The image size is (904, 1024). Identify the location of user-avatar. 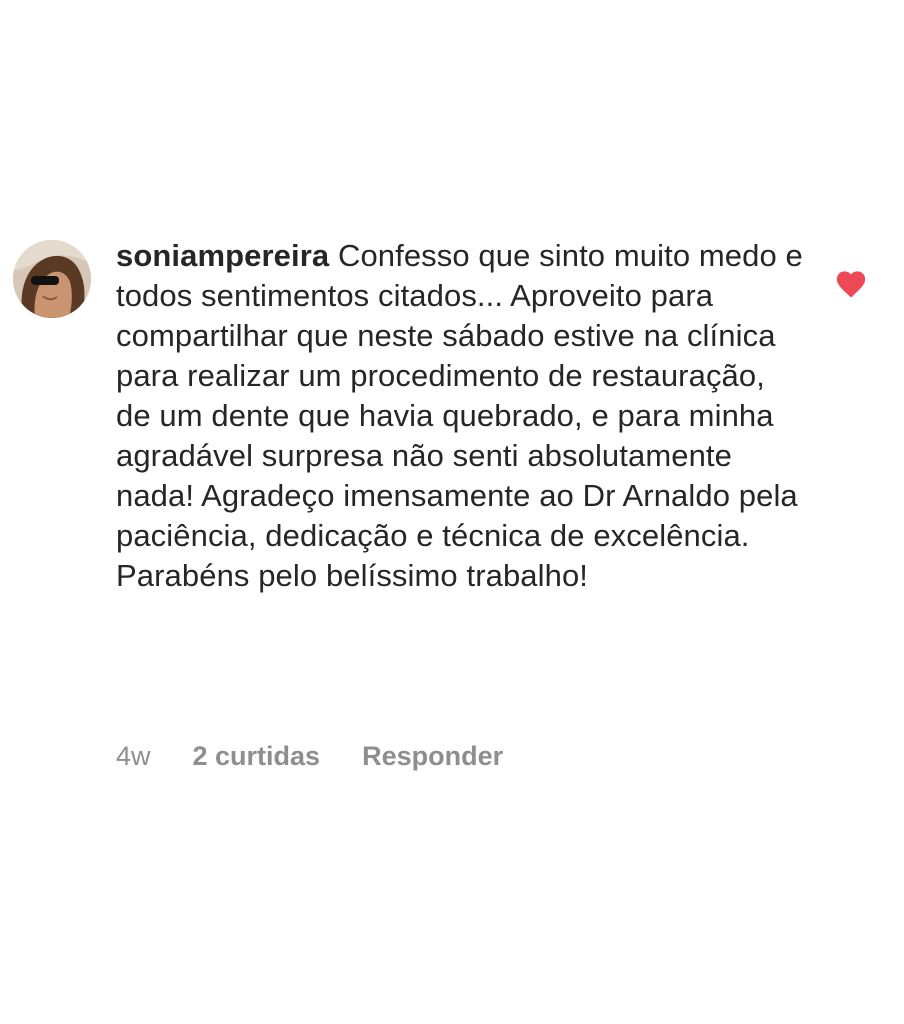
(52, 279).